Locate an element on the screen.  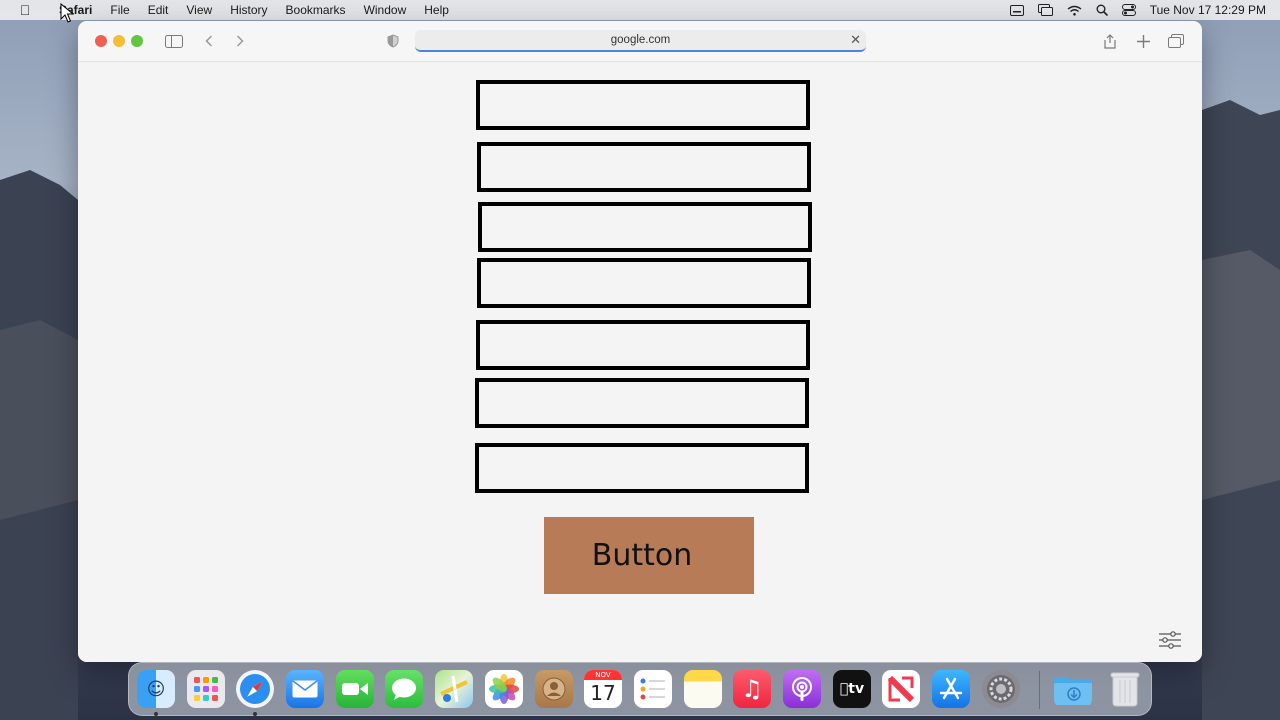
facetime-icon is located at coordinates (355, 689).